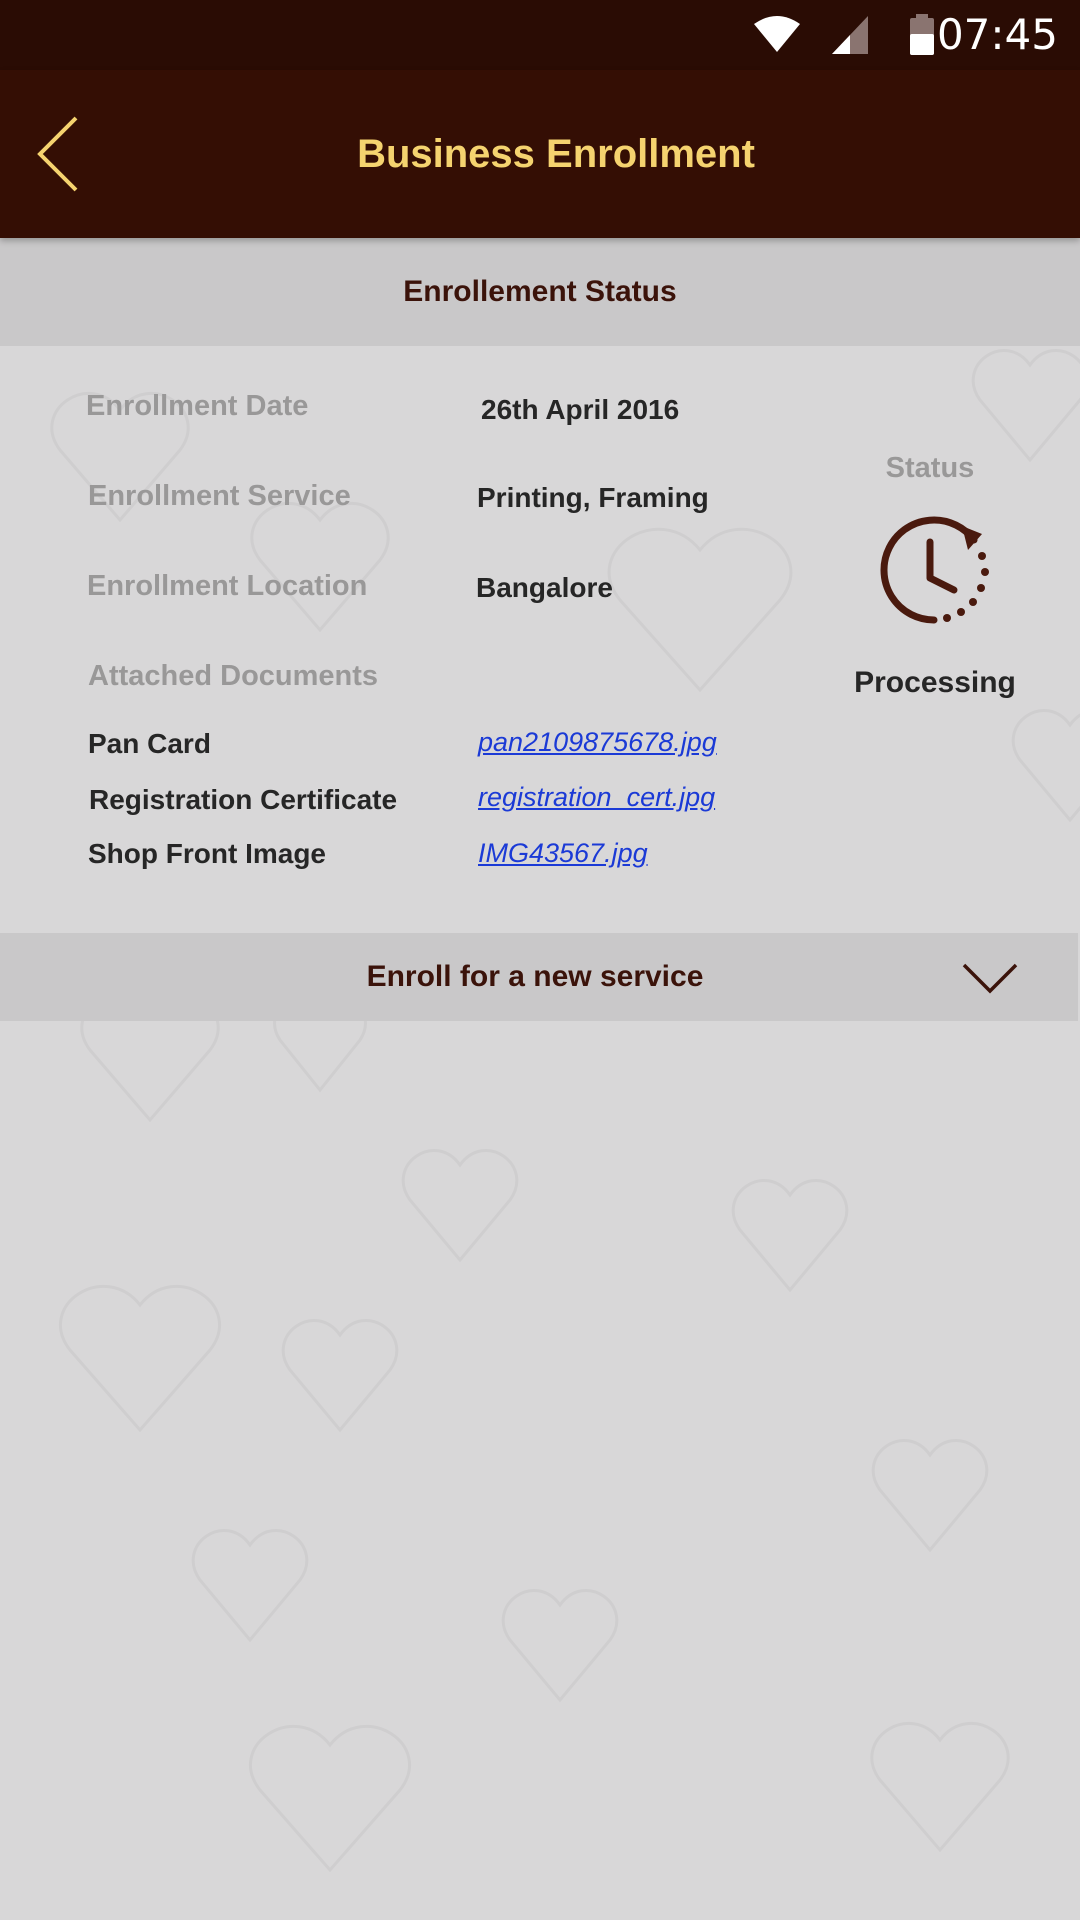  I want to click on document-name: Pan Card, so click(149, 743).